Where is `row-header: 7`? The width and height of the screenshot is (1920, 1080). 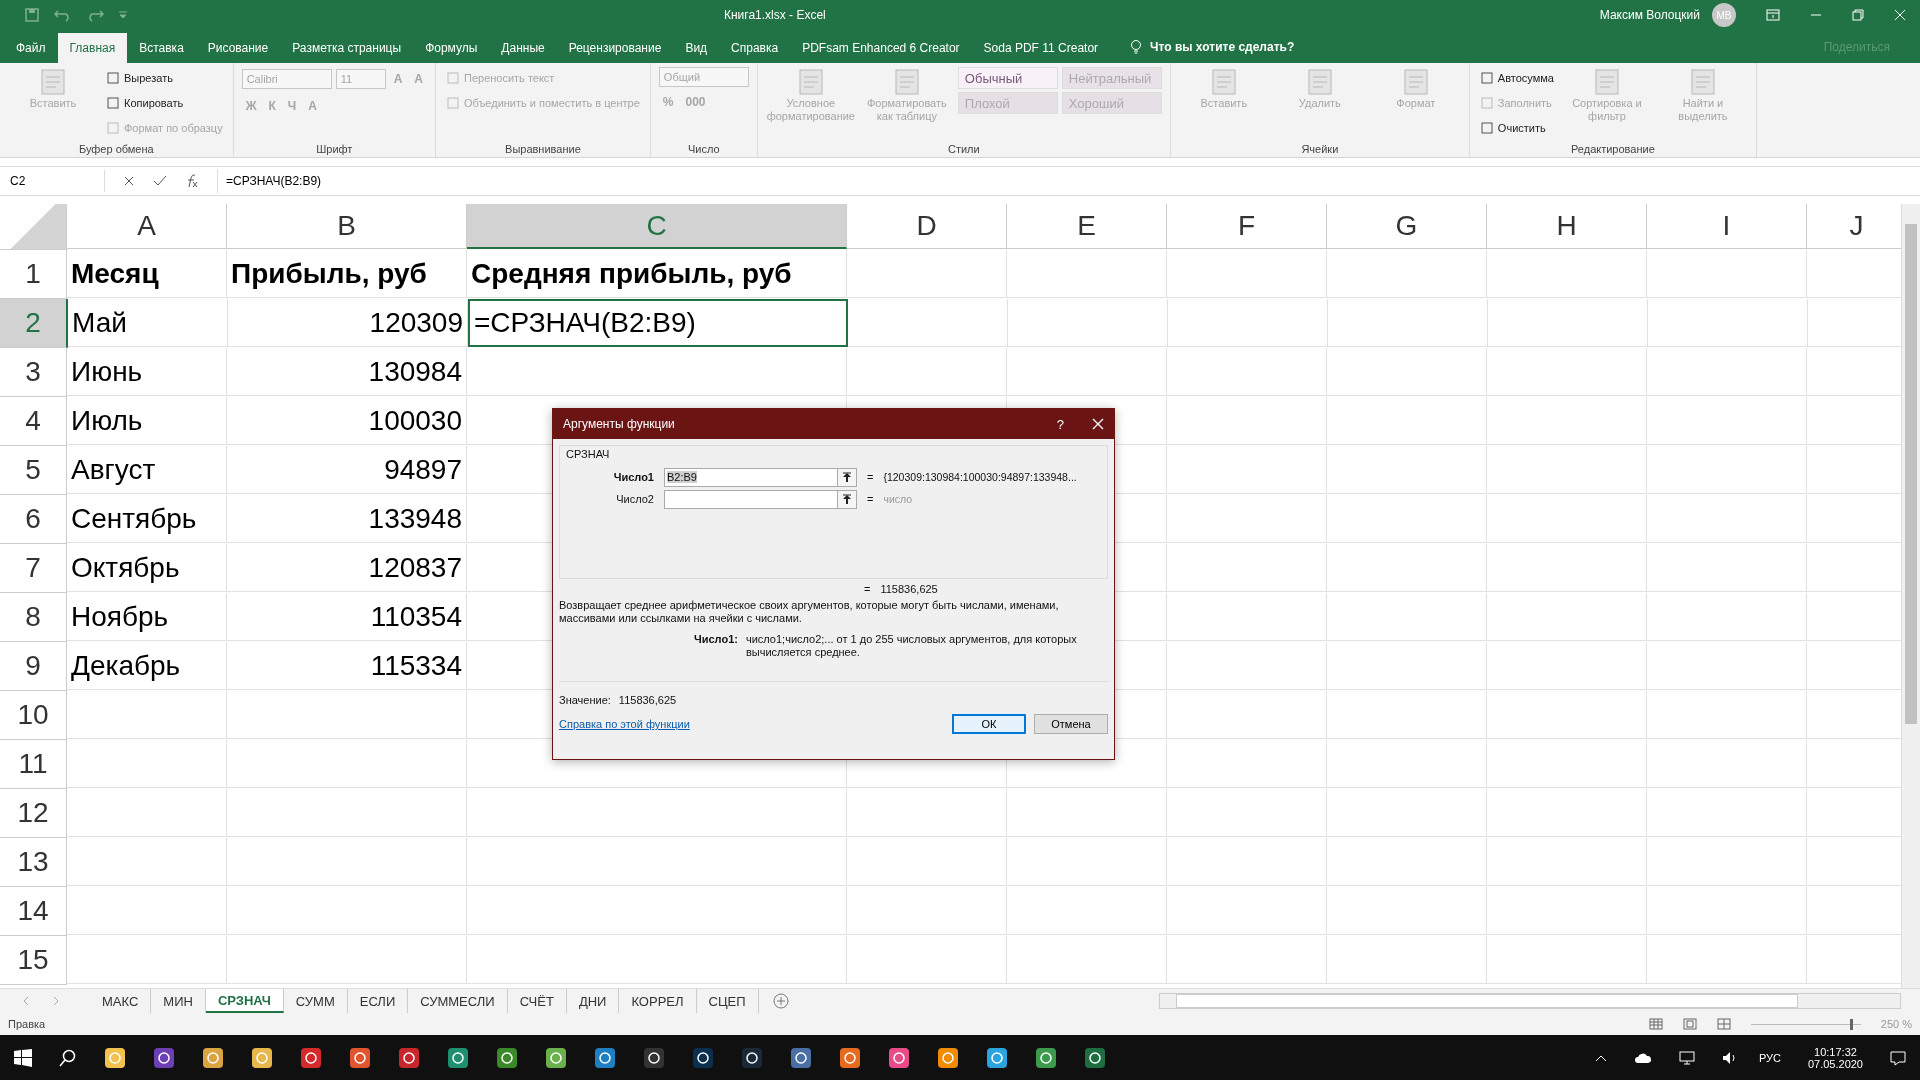
row-header: 7 is located at coordinates (33, 568).